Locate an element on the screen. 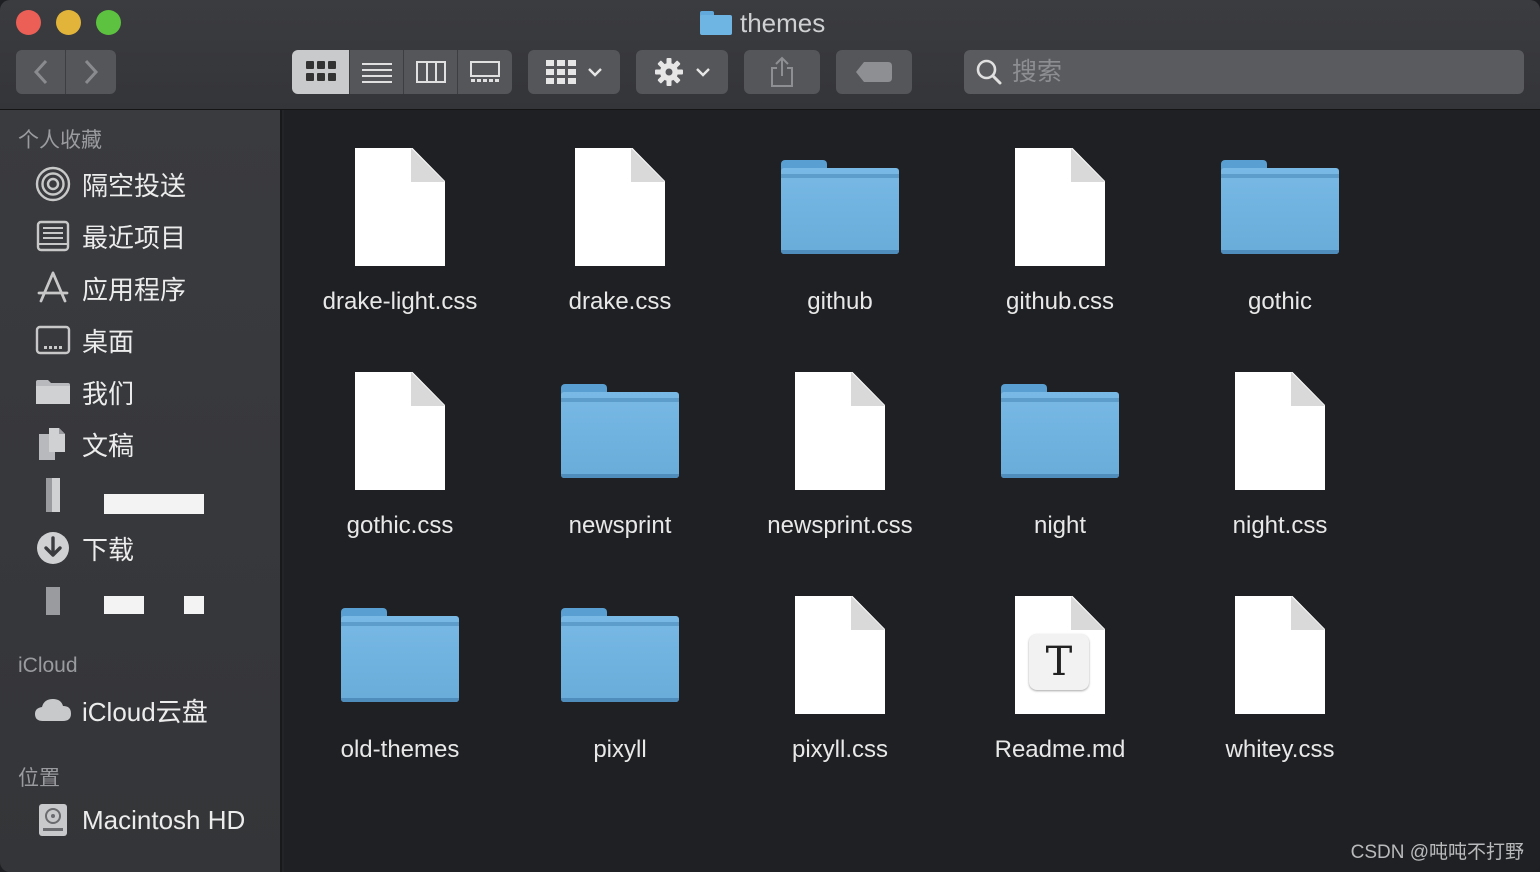  sidebar-item-applications: 应用程序 is located at coordinates (110, 288).